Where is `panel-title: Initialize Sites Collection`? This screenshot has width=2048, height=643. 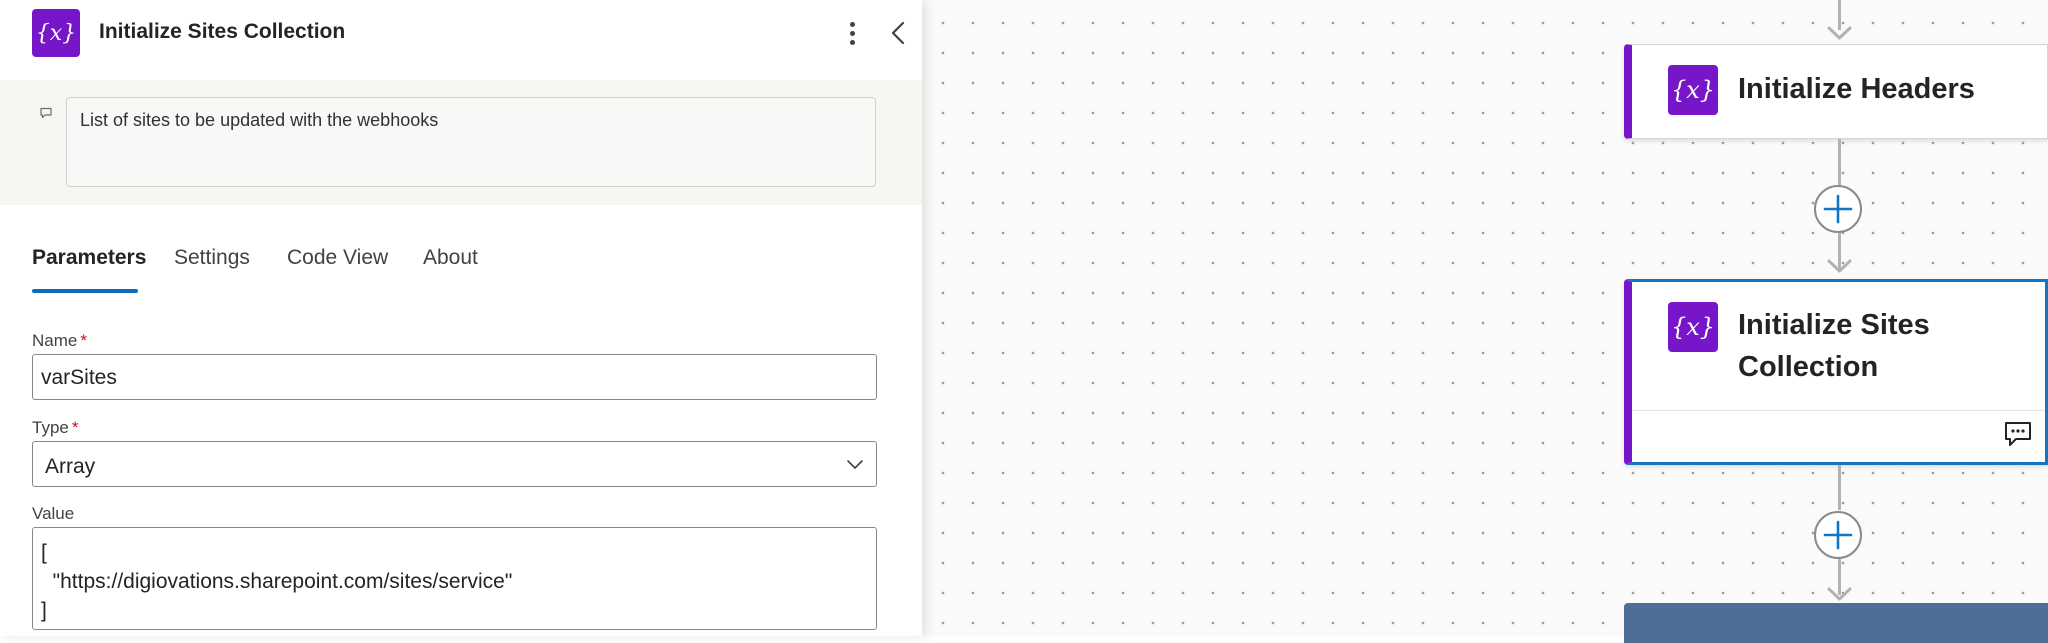
panel-title: Initialize Sites Collection is located at coordinates (222, 31).